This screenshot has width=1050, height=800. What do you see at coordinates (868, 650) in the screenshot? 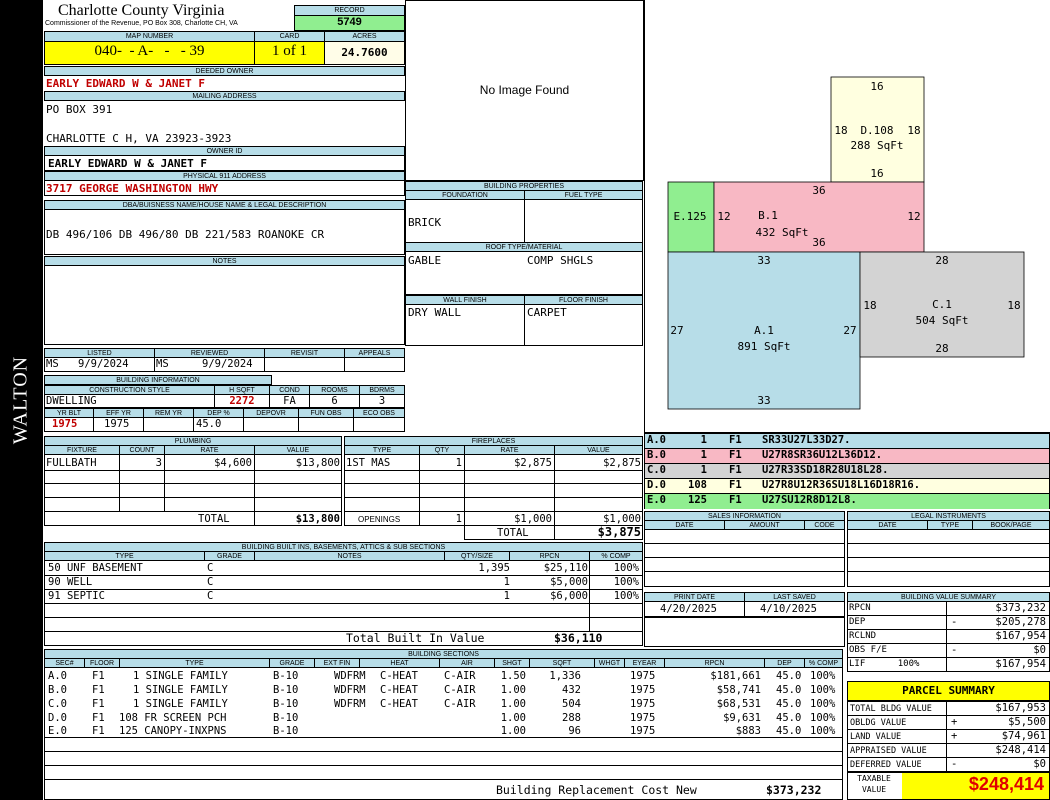
I see `bvs-label: OBS F/E` at bounding box center [868, 650].